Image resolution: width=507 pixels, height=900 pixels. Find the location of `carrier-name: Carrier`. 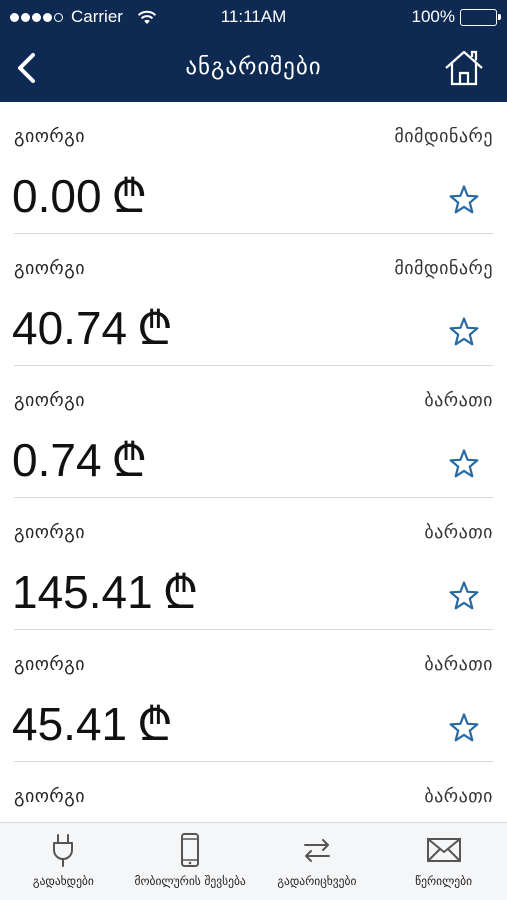

carrier-name: Carrier is located at coordinates (97, 16).